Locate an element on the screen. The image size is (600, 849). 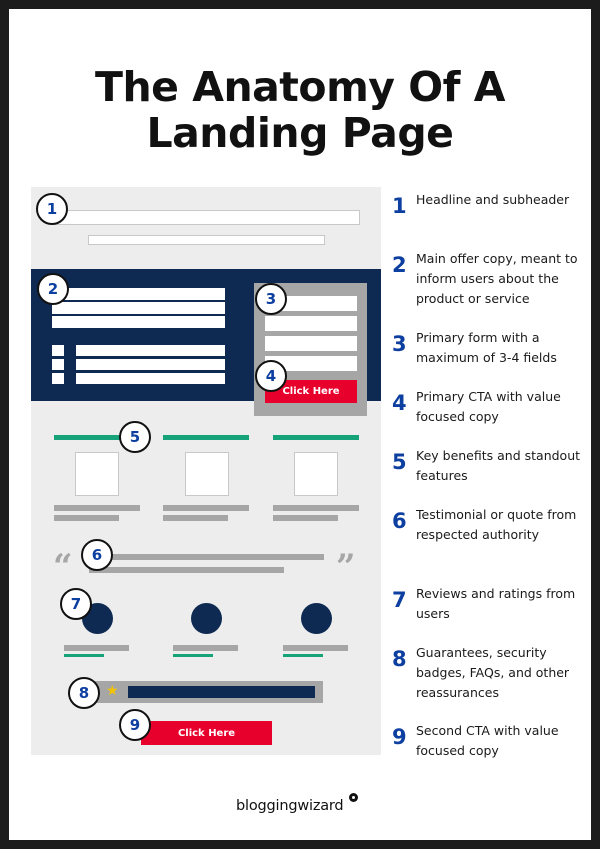
legend-text: Key benefits and standout features is located at coordinates (498, 465).